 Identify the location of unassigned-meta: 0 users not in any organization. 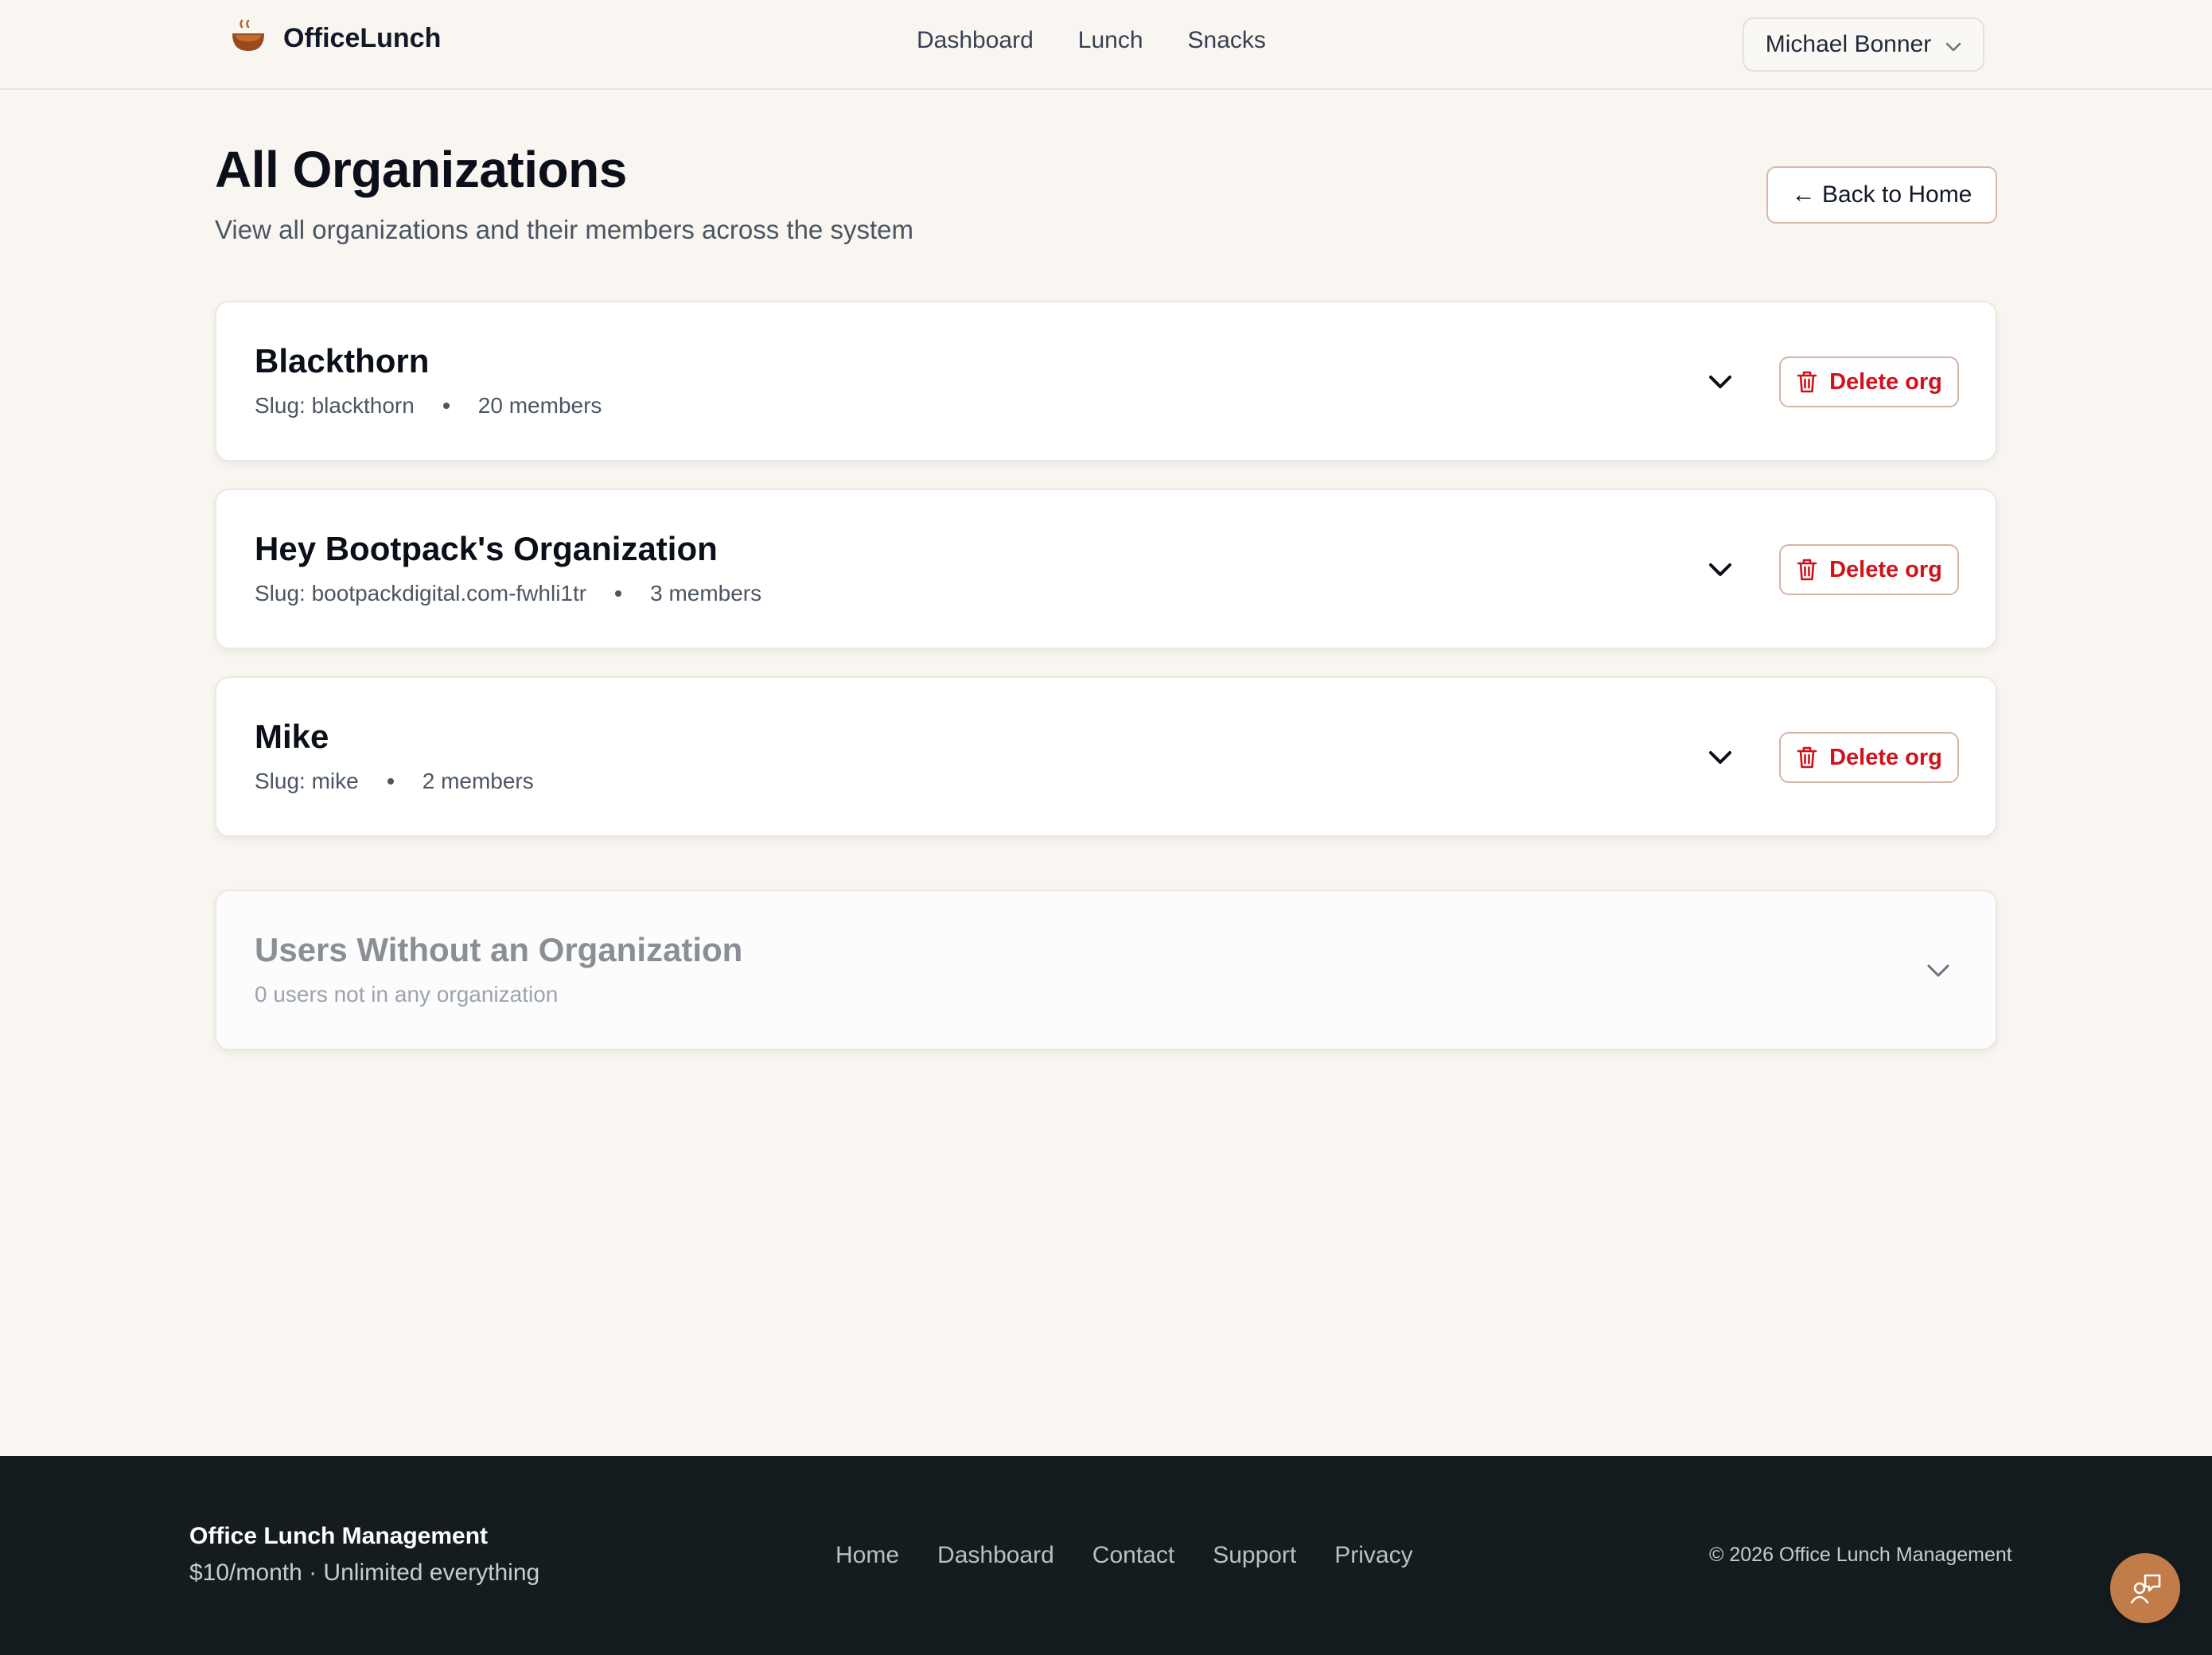
(407, 994).